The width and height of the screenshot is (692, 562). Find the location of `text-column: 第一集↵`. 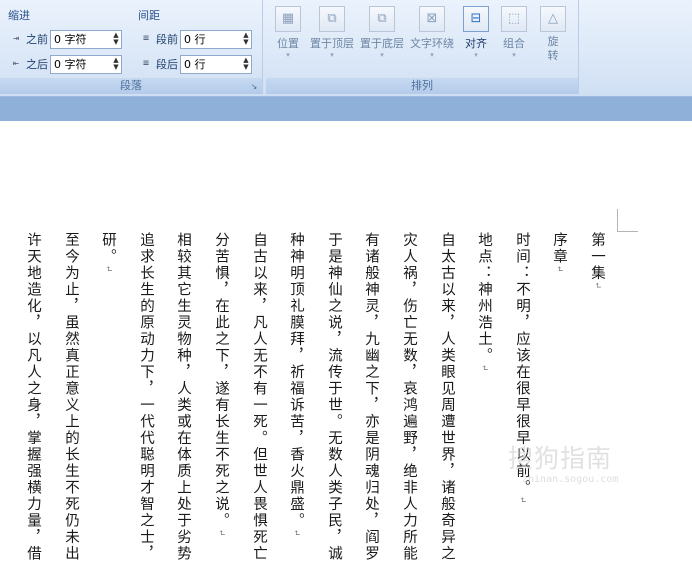

text-column: 第一集↵ is located at coordinates (597, 261).